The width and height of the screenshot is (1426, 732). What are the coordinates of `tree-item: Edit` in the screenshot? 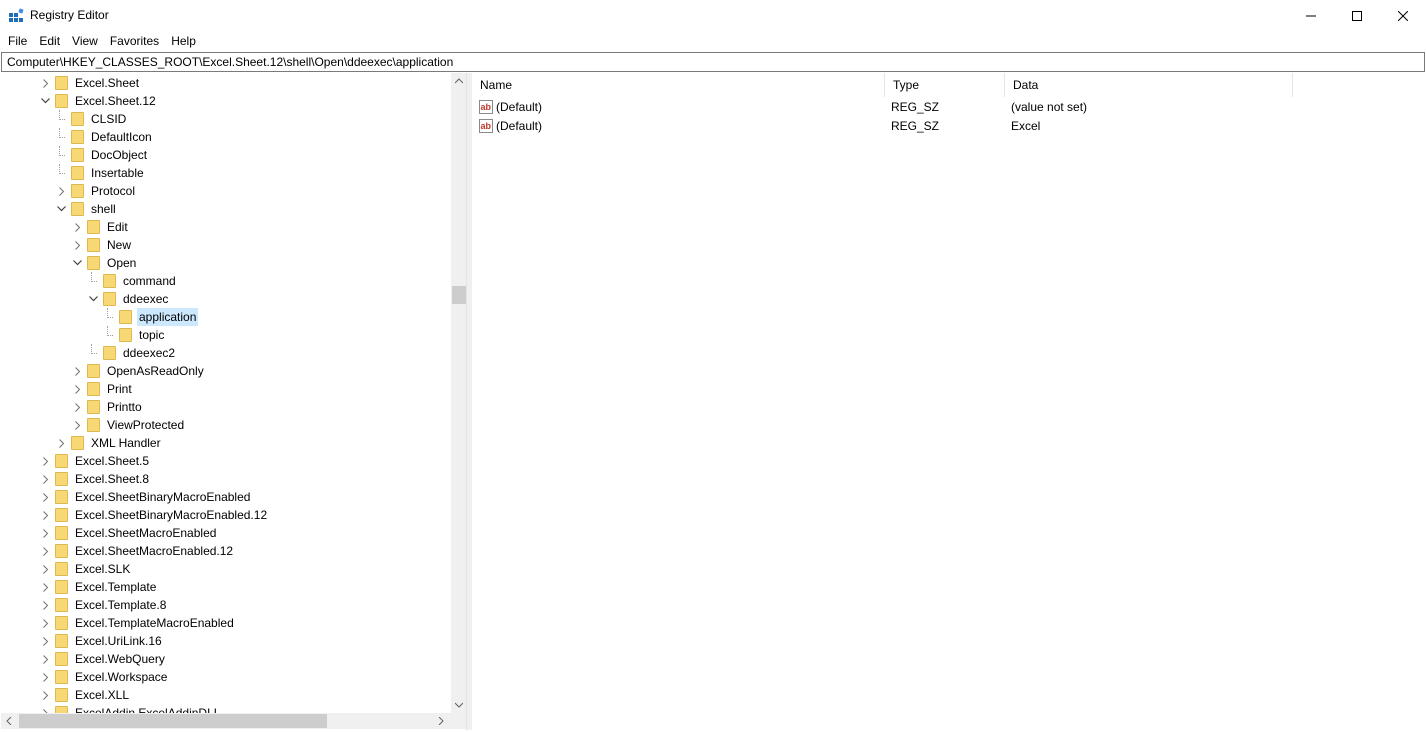 It's located at (226, 227).